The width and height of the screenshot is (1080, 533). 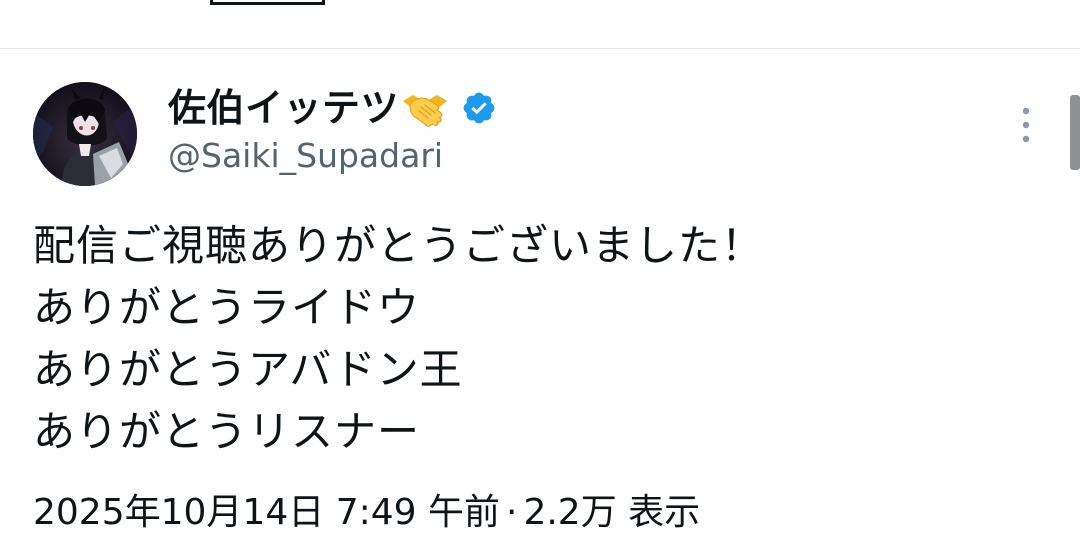 I want to click on avatar, so click(x=85, y=134).